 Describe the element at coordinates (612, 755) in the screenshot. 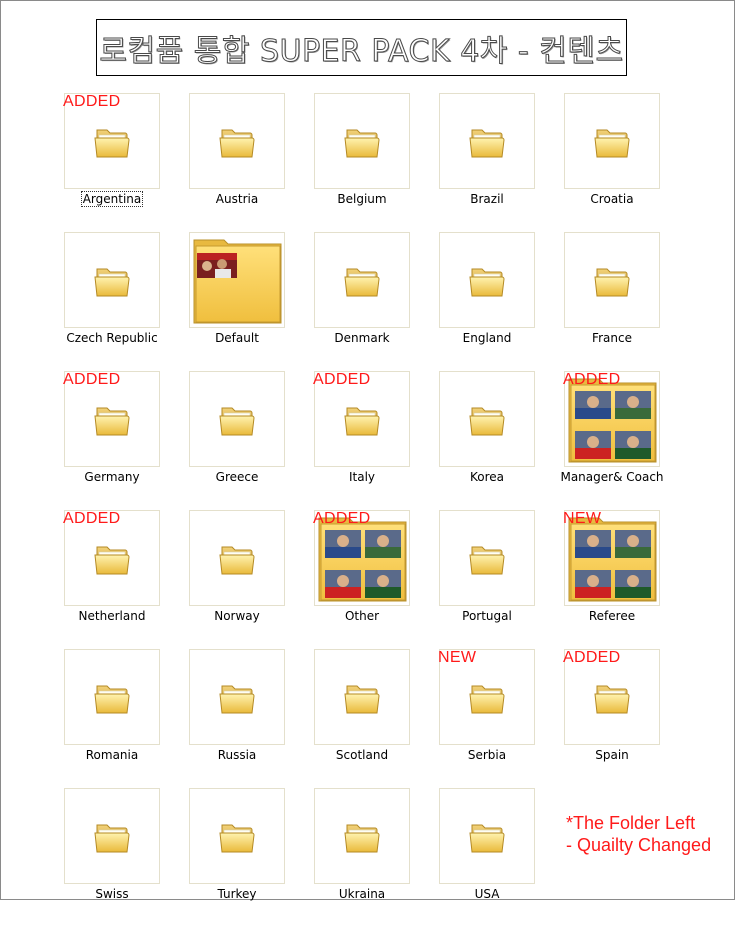

I see `folder-label: Spain` at that location.